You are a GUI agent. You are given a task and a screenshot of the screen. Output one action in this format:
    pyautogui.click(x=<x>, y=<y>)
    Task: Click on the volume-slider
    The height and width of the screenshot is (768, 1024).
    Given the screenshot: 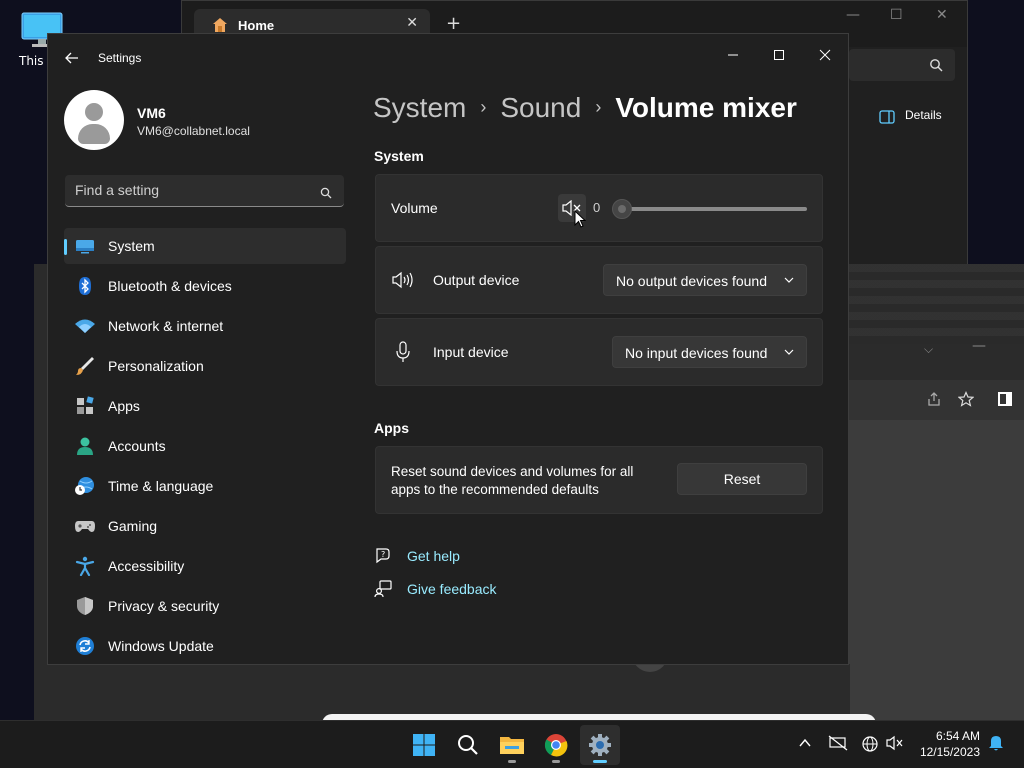 What is the action you would take?
    pyautogui.click(x=709, y=209)
    